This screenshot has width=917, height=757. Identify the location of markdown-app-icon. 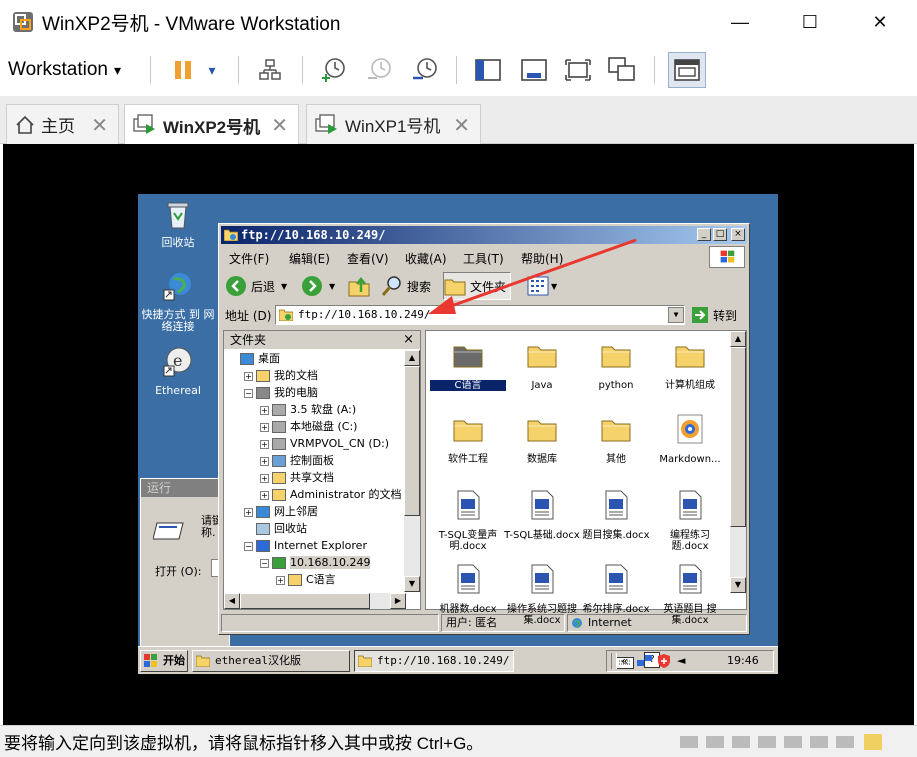
(690, 429).